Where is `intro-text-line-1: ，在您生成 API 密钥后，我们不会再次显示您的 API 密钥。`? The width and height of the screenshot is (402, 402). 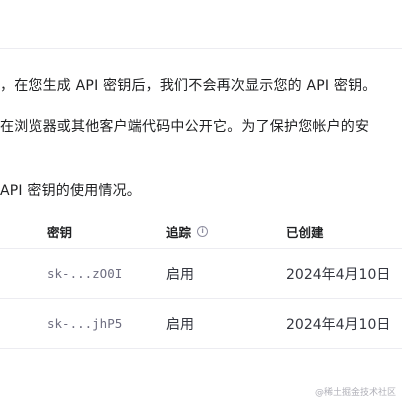
intro-text-line-1: ，在您生成 API 密钥后，我们不会再次显示您的 API 密钥。 is located at coordinates (188, 86).